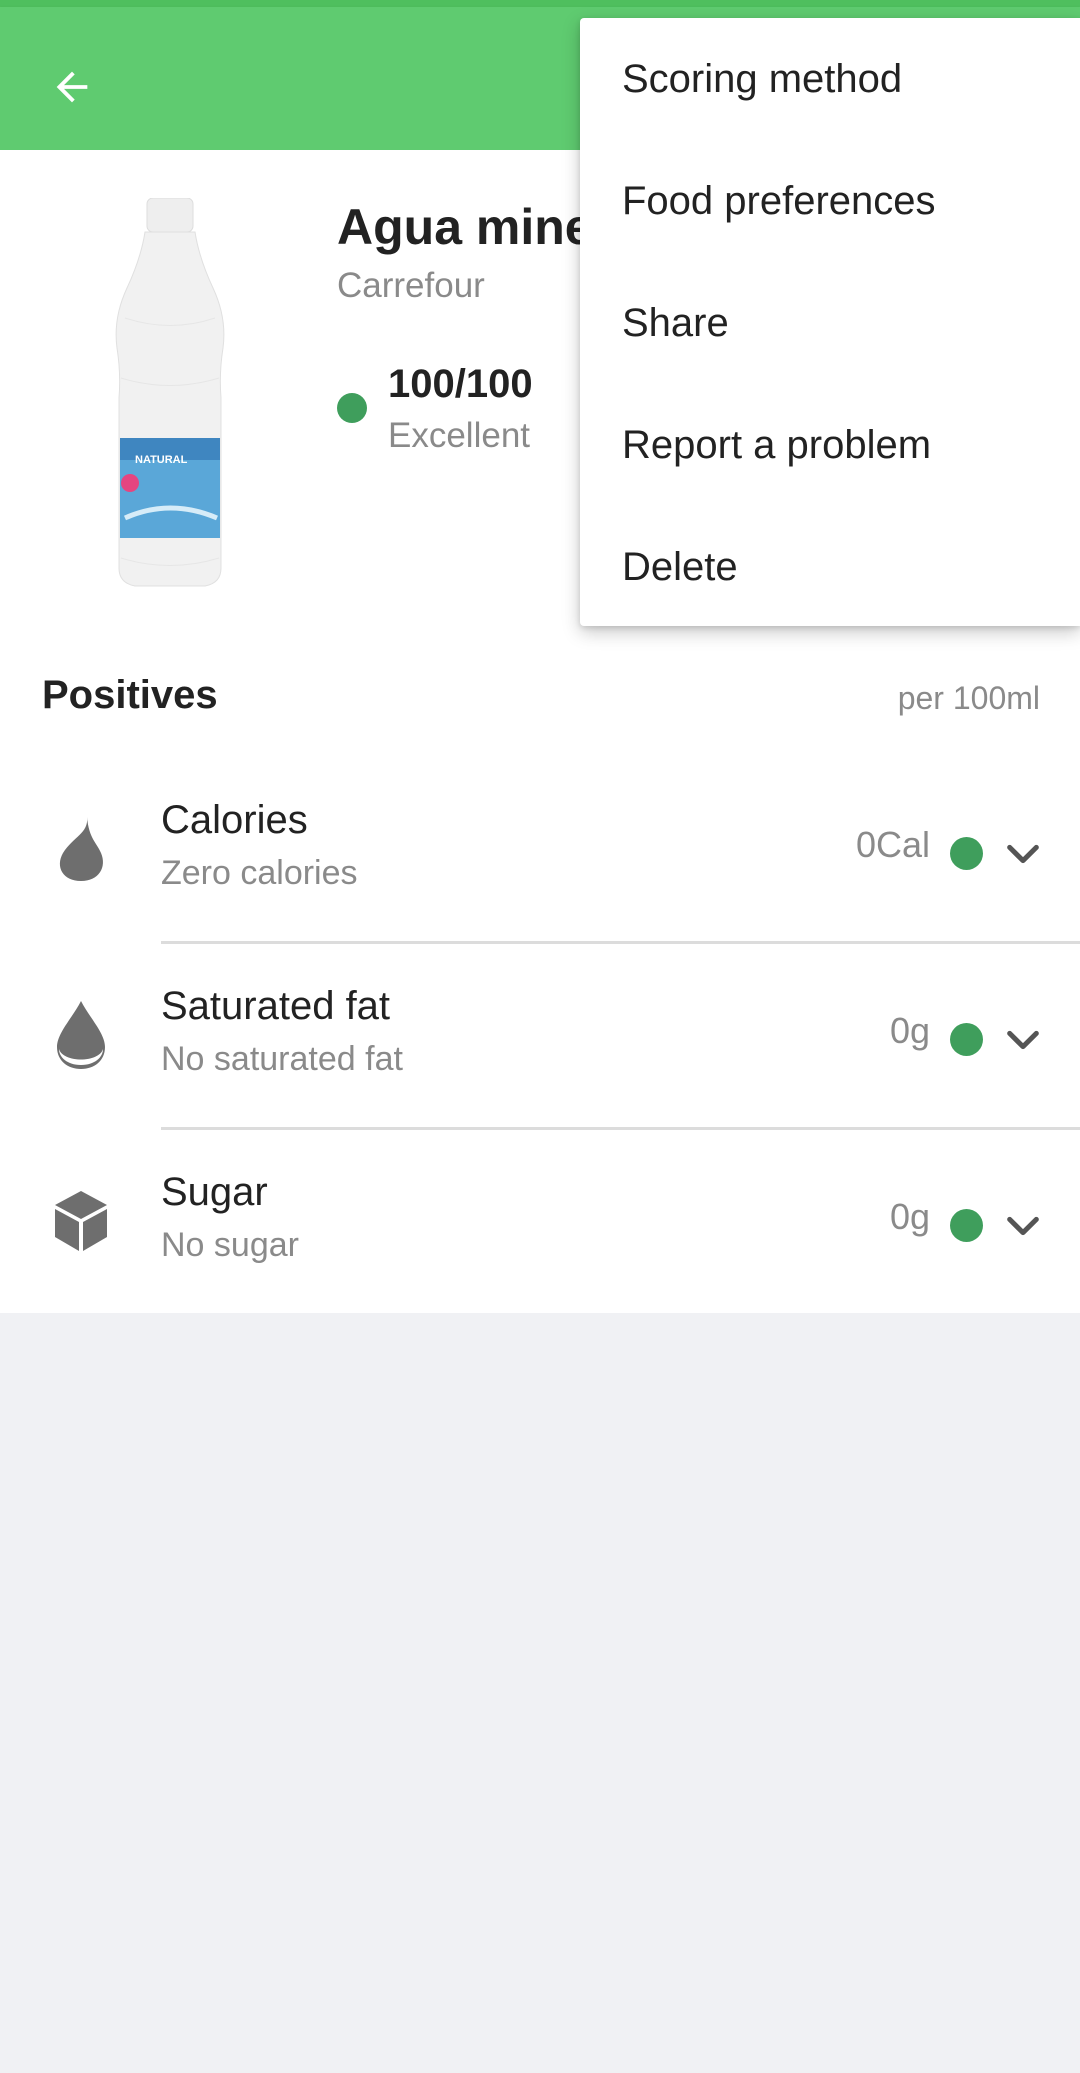 The height and width of the screenshot is (2073, 1080). I want to click on nutrient-description: Zero calories, so click(259, 873).